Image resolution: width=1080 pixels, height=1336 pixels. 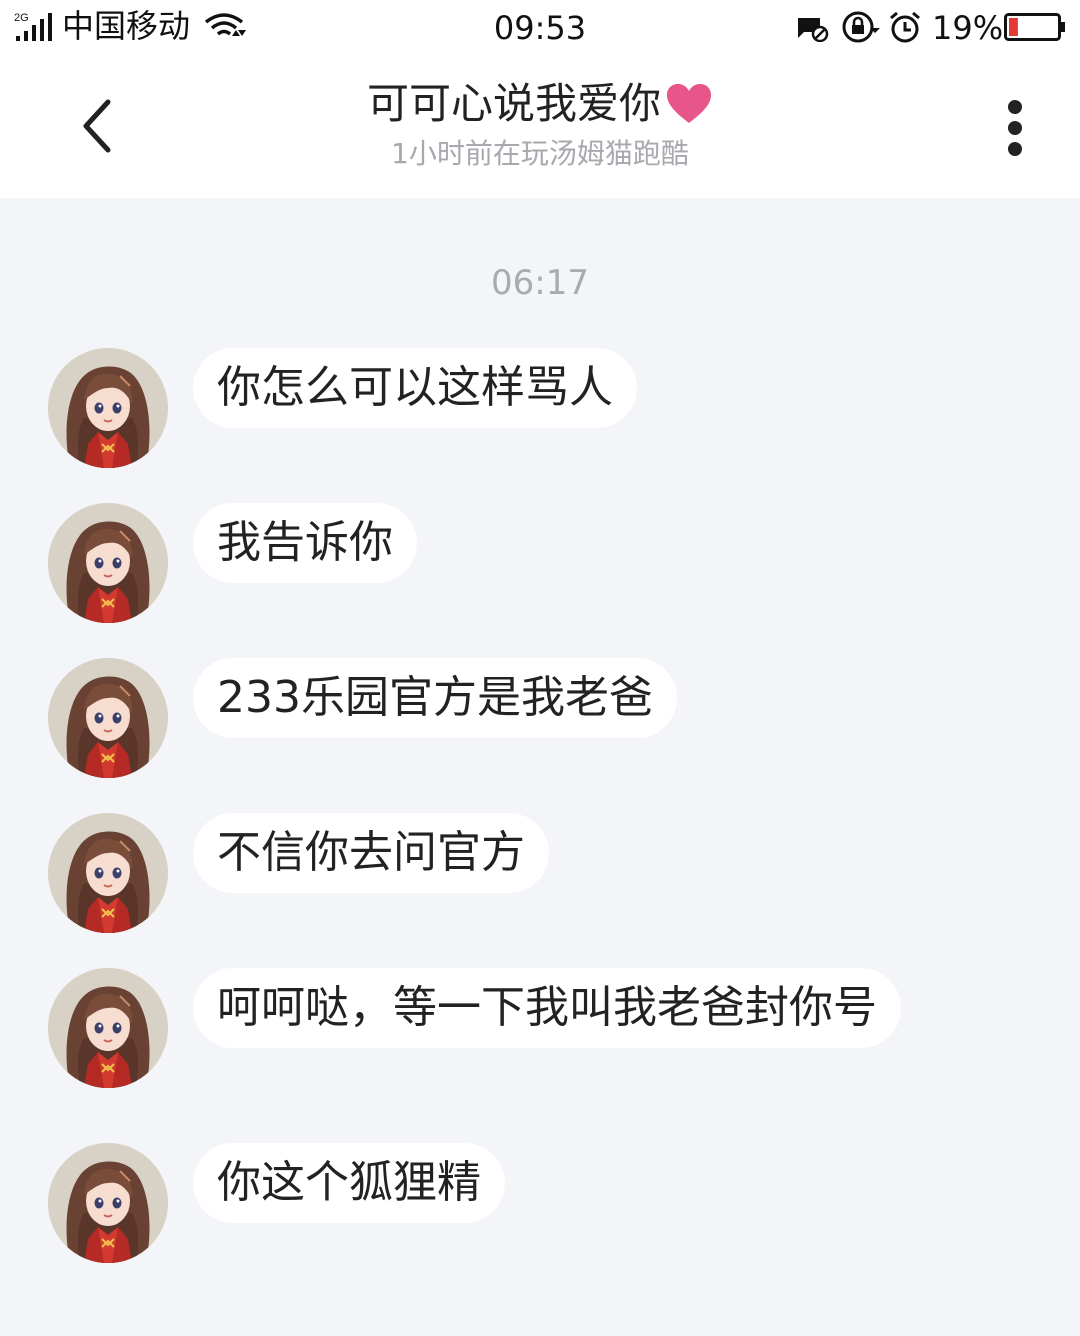 I want to click on page-title: 可可心说我爱你, so click(x=540, y=104).